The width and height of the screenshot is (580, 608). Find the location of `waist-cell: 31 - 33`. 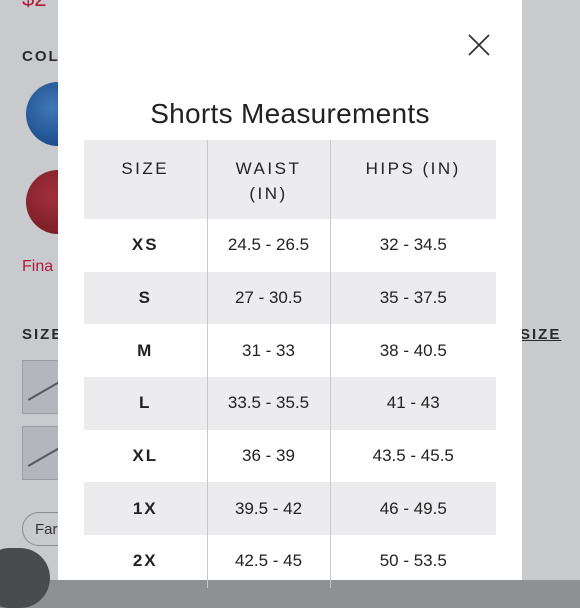

waist-cell: 31 - 33 is located at coordinates (268, 351).